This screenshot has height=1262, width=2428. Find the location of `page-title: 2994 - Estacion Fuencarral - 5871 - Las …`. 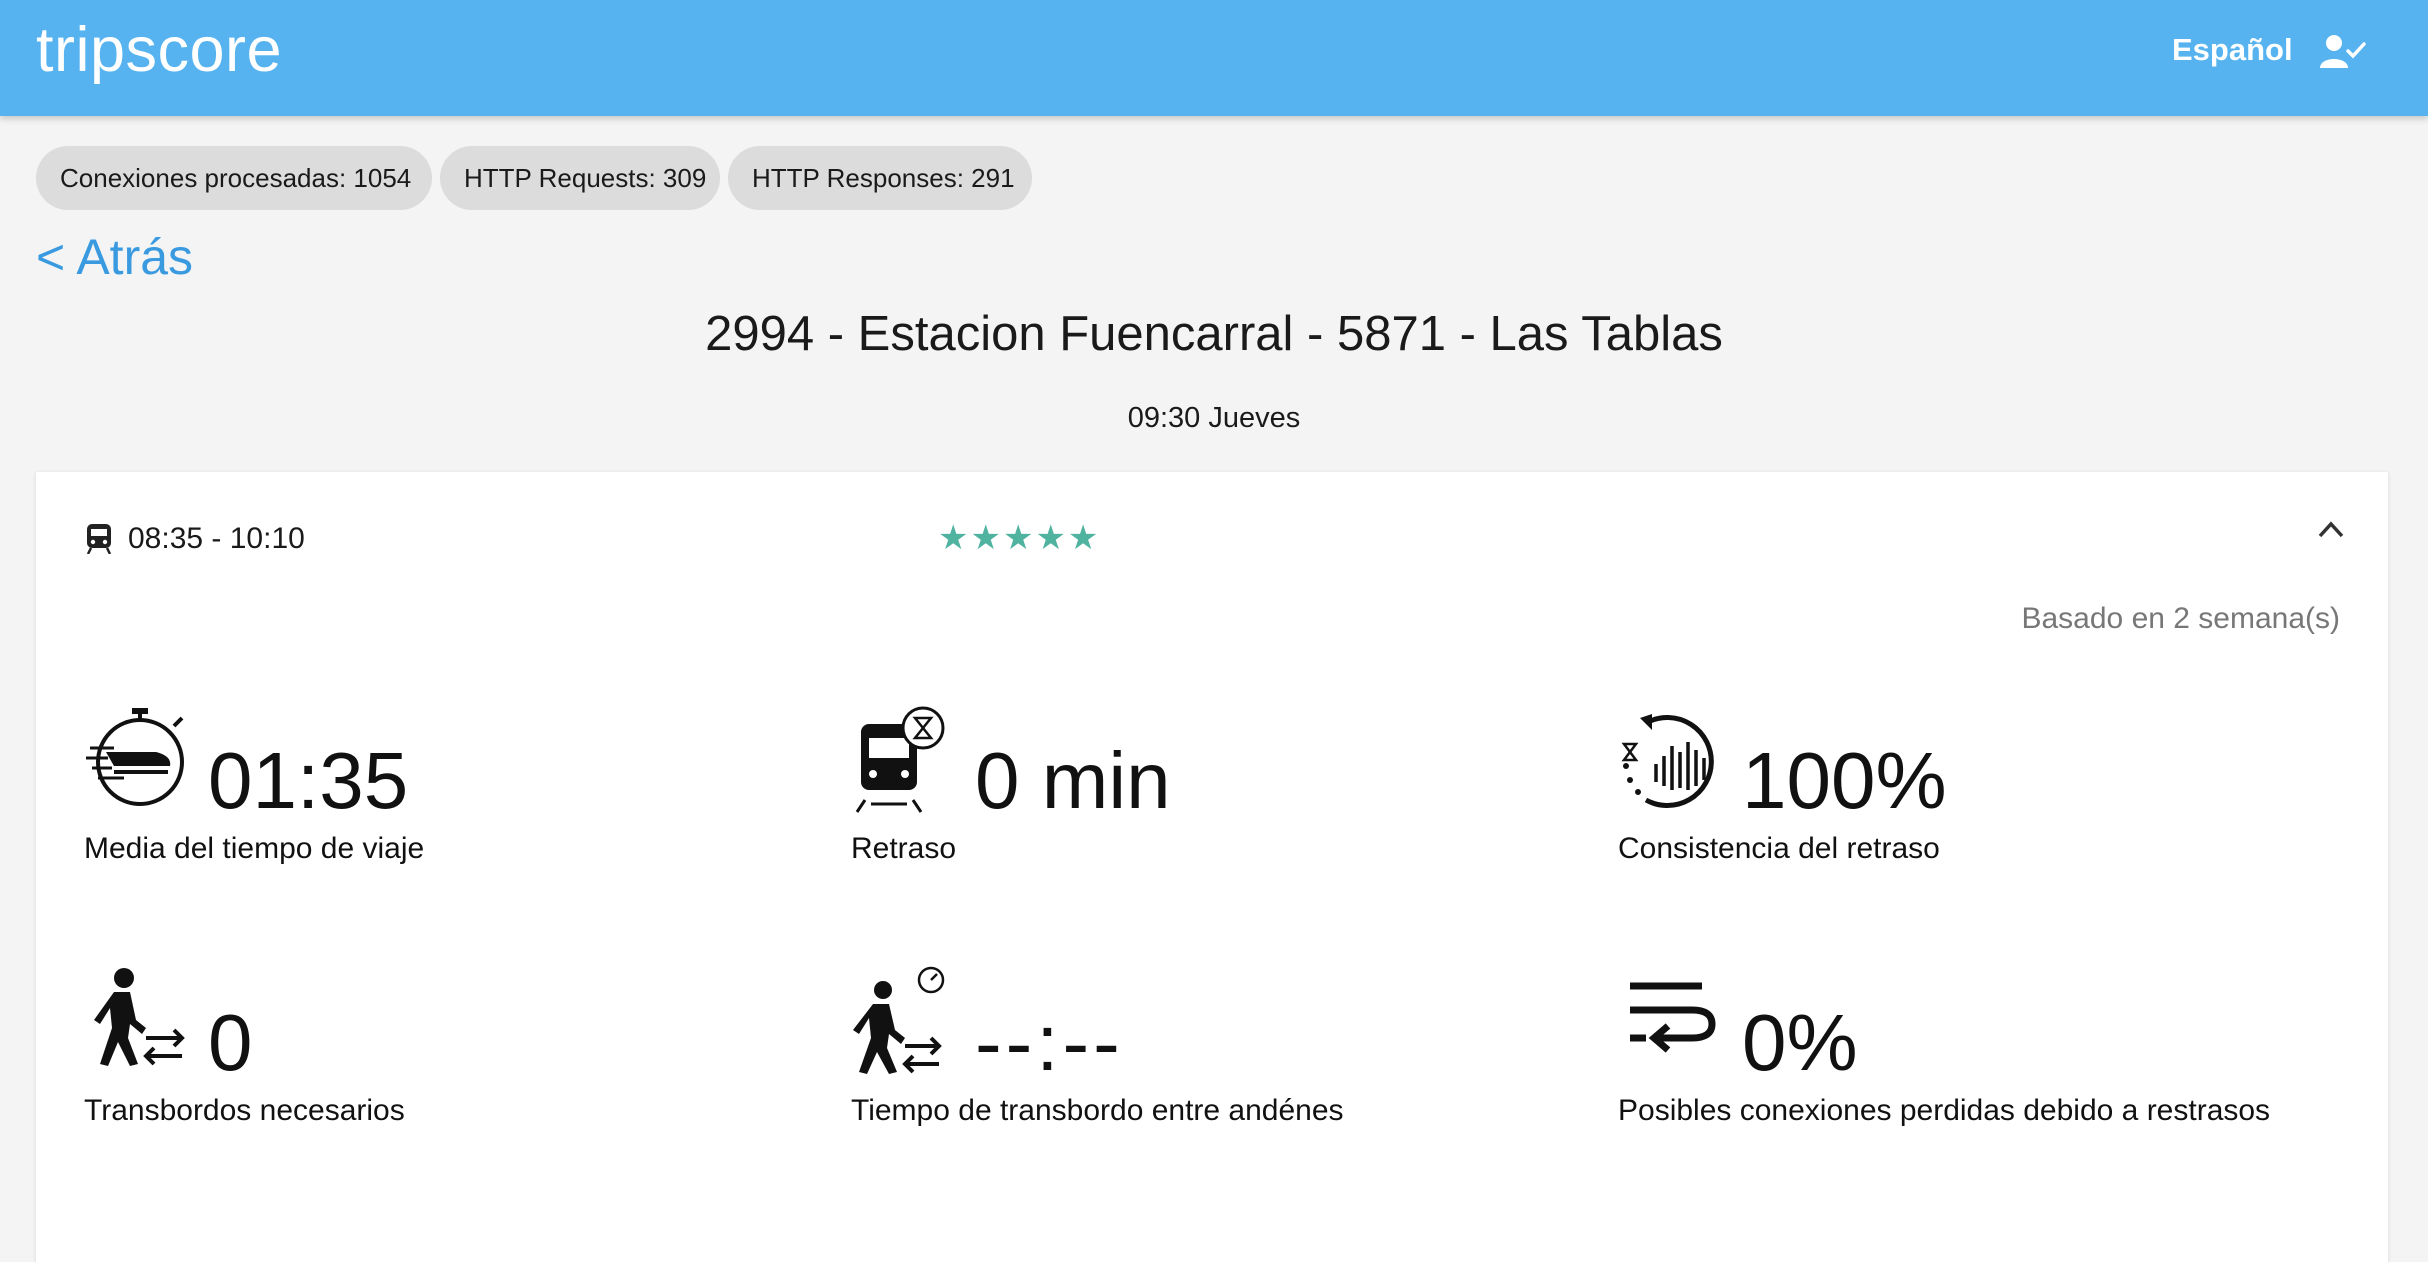

page-title: 2994 - Estacion Fuencarral - 5871 - Las … is located at coordinates (1214, 334).